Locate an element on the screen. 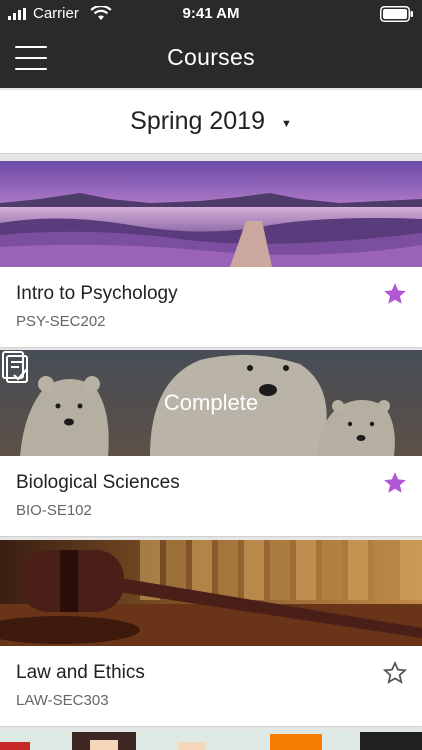  course-code: BIO-SE102 is located at coordinates (54, 510).